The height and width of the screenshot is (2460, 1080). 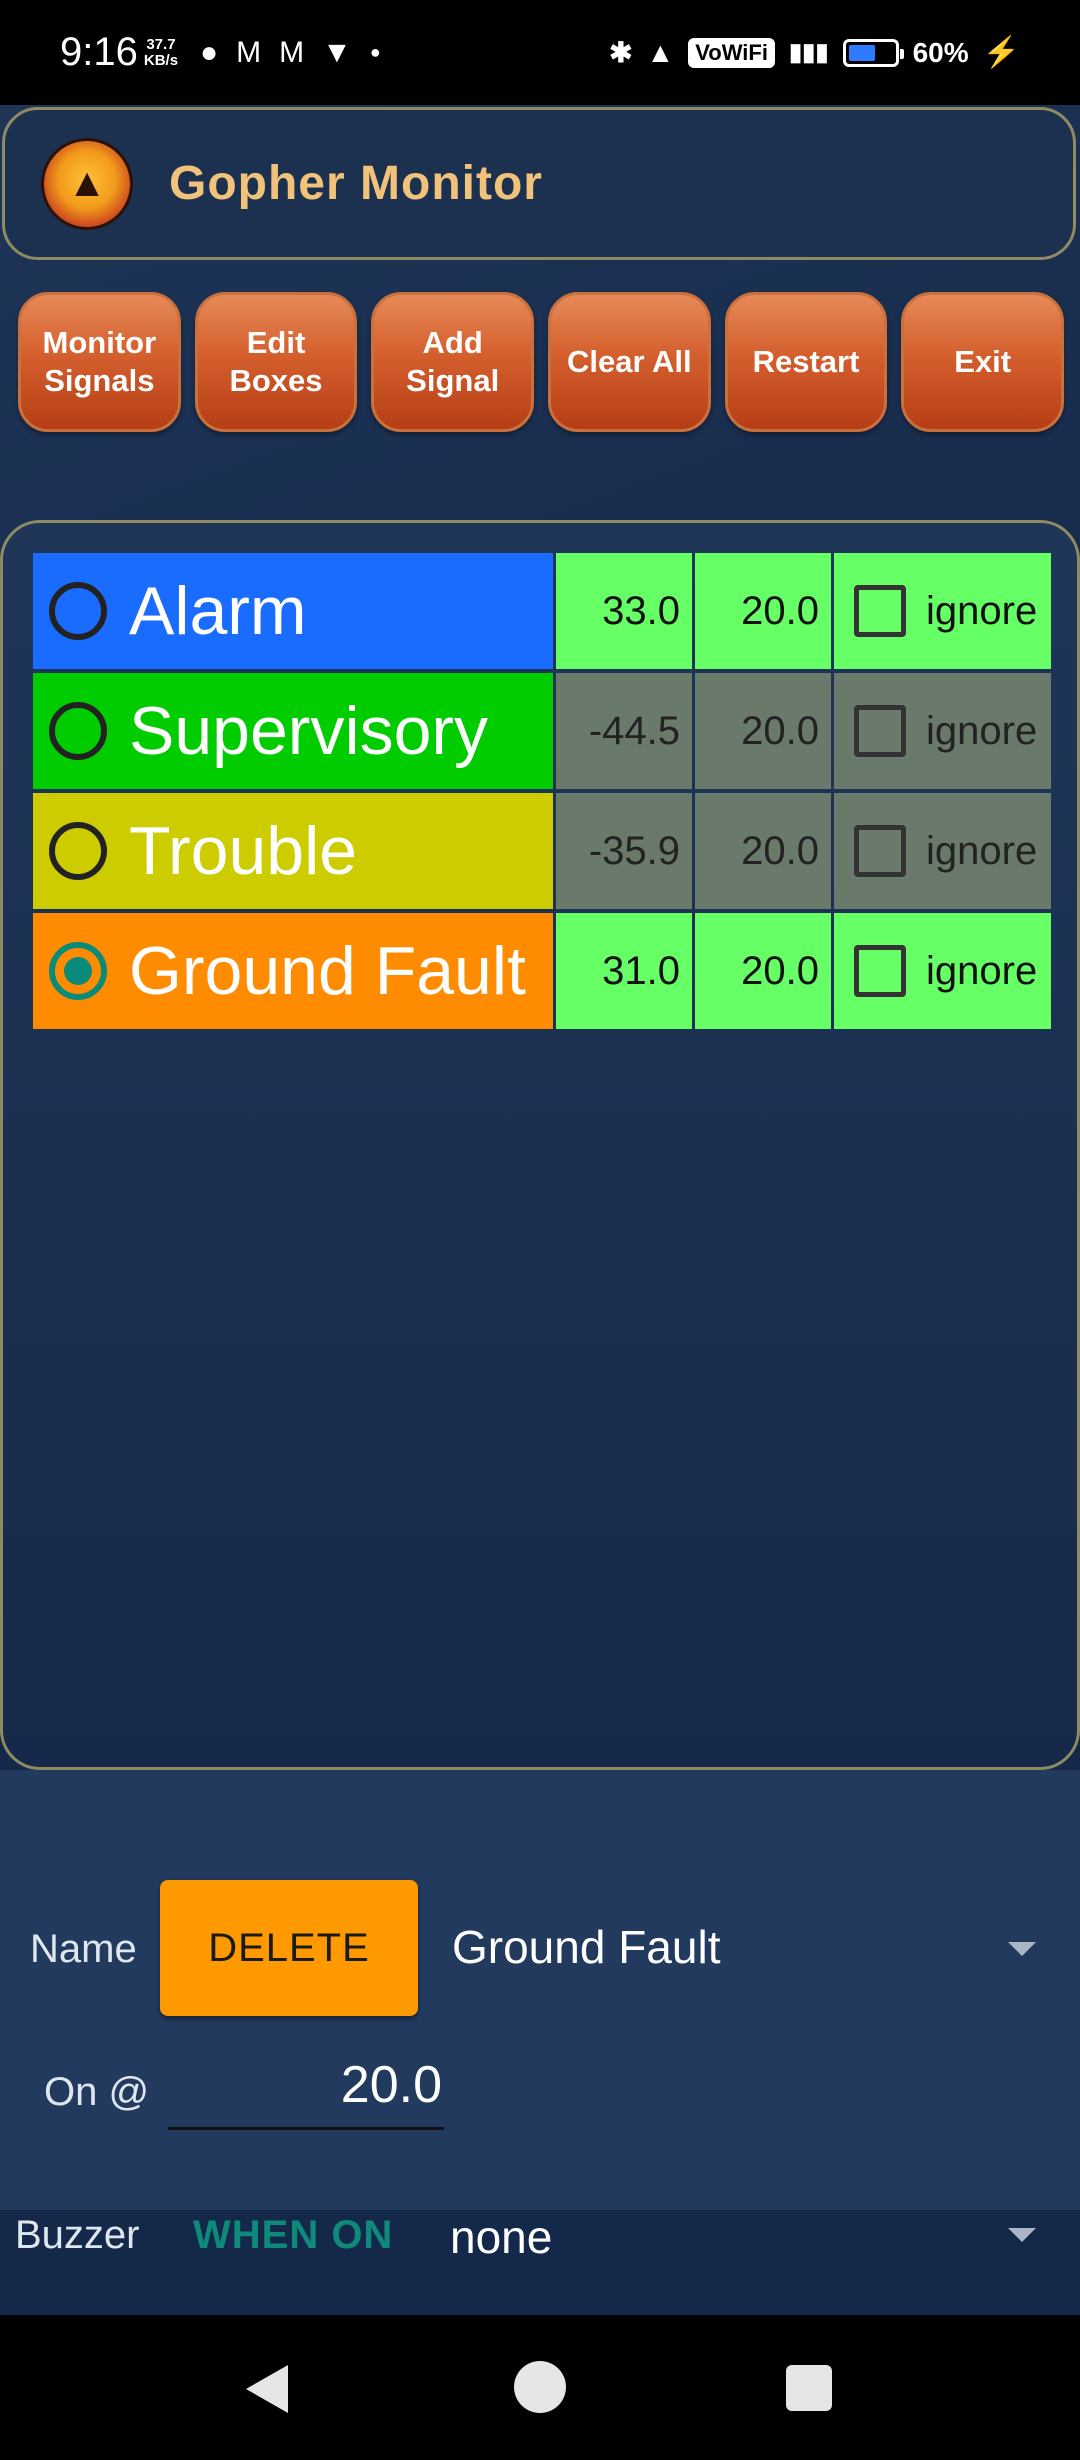 I want to click on buzzer-dropdown: none, so click(x=501, y=2237).